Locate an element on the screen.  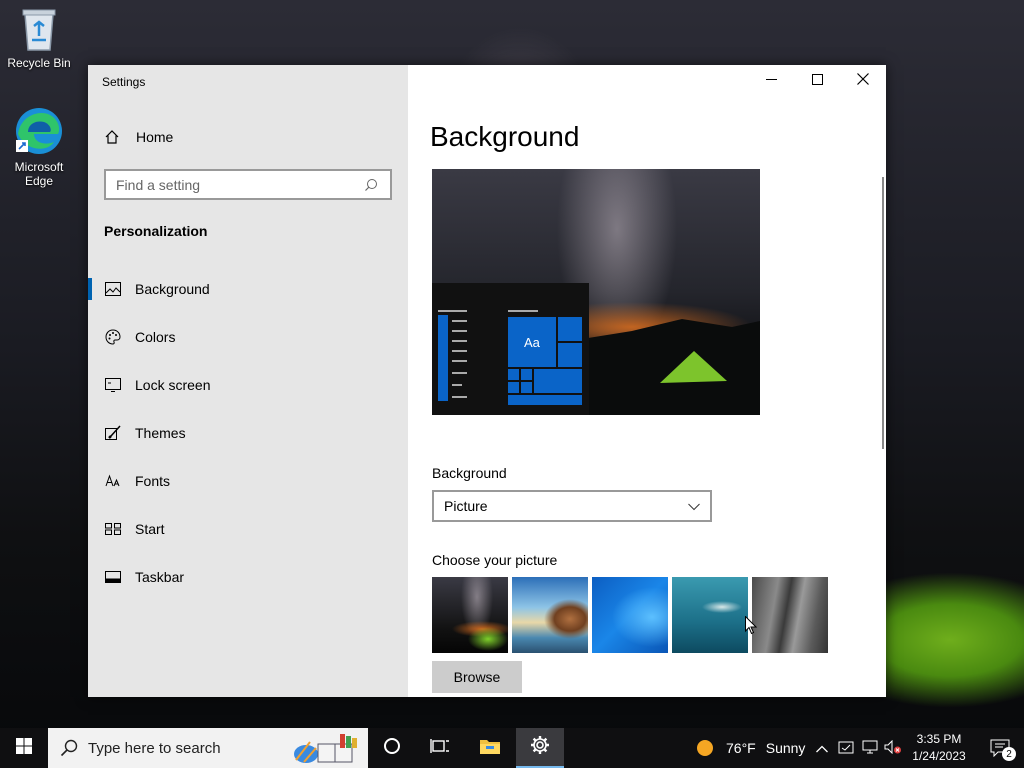
sidebar-item-background: Background is located at coordinates (248, 289).